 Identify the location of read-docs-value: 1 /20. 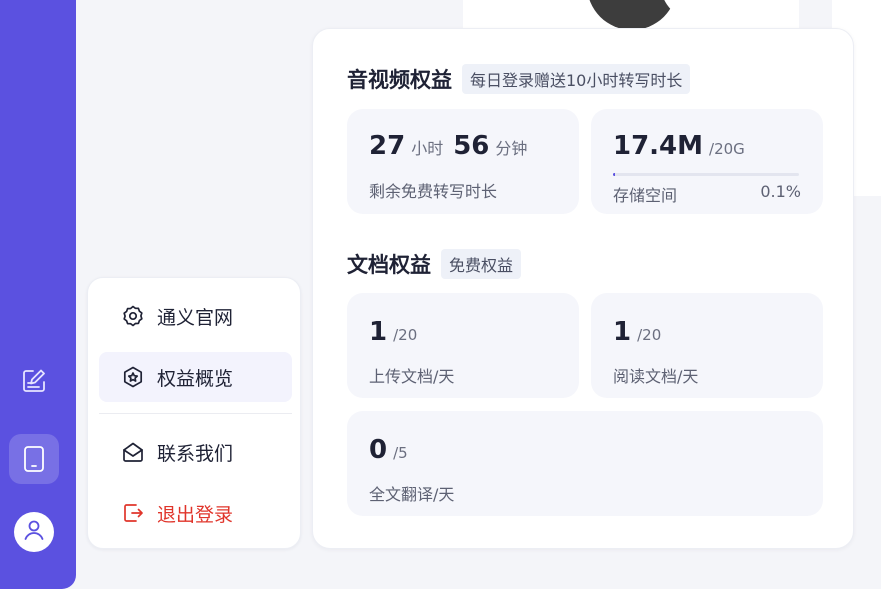
(637, 332).